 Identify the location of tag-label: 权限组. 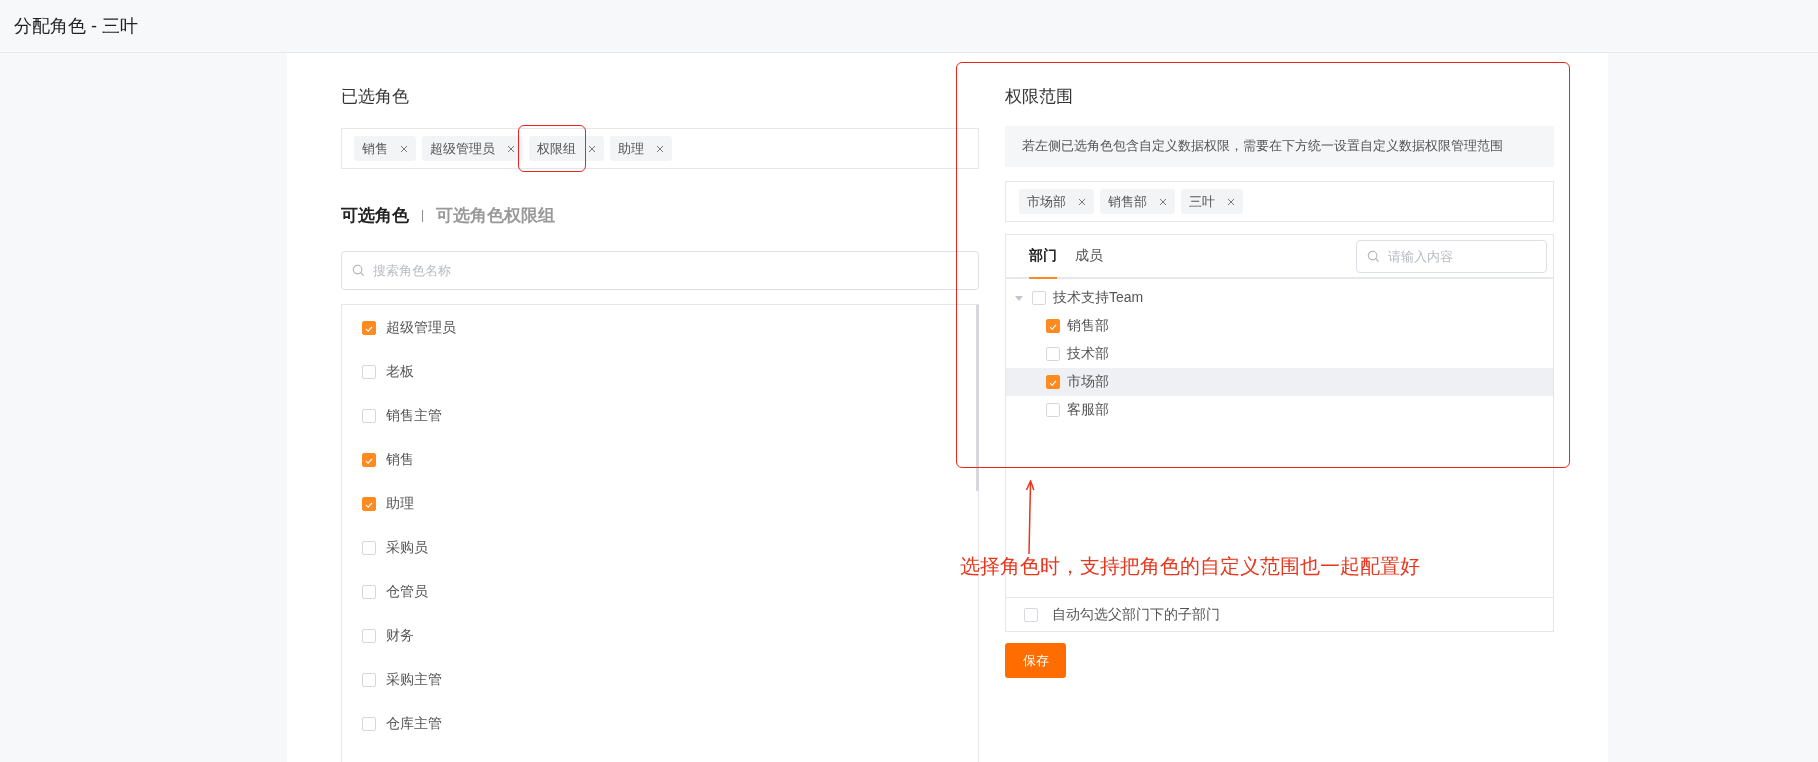
(556, 148).